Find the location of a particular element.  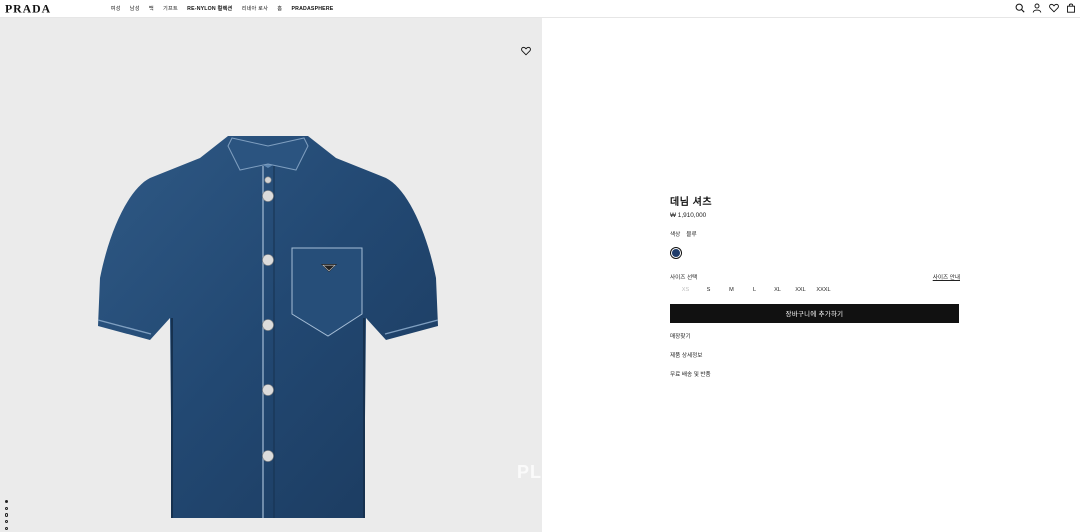

nav-bags: 백 is located at coordinates (151, 8).